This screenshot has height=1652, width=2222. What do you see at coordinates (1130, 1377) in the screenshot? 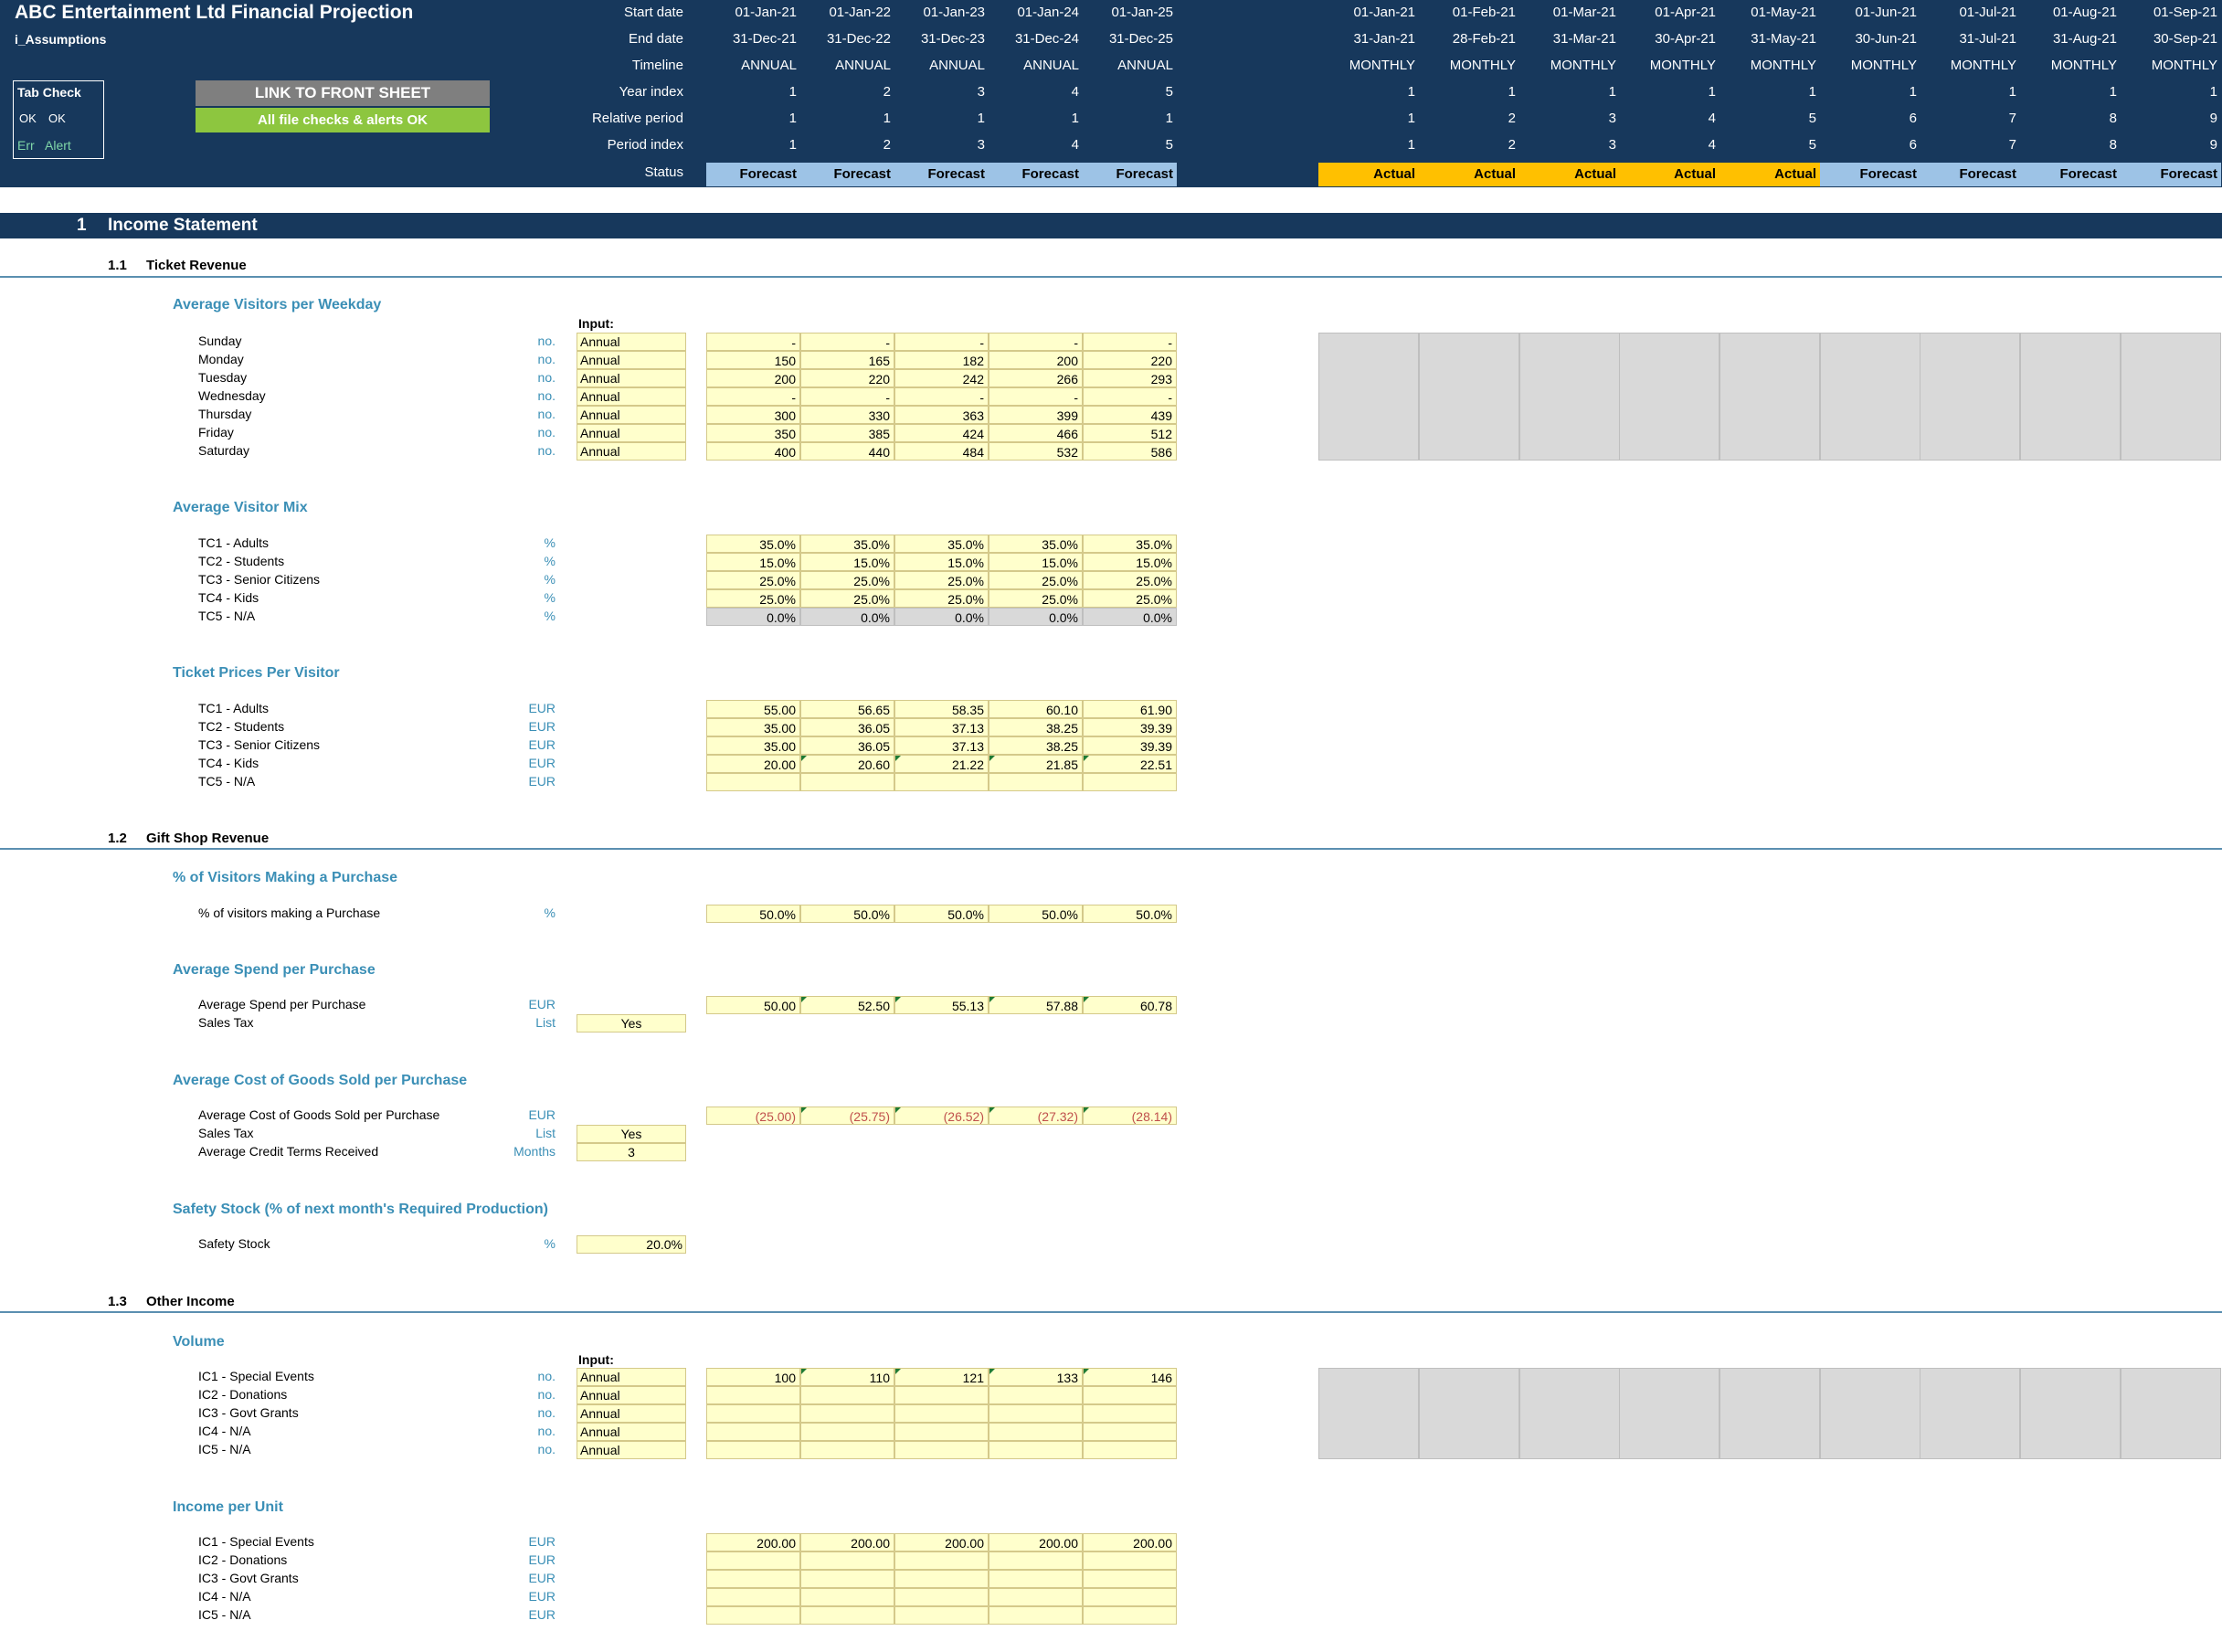
I see `input-cell: 146` at bounding box center [1130, 1377].